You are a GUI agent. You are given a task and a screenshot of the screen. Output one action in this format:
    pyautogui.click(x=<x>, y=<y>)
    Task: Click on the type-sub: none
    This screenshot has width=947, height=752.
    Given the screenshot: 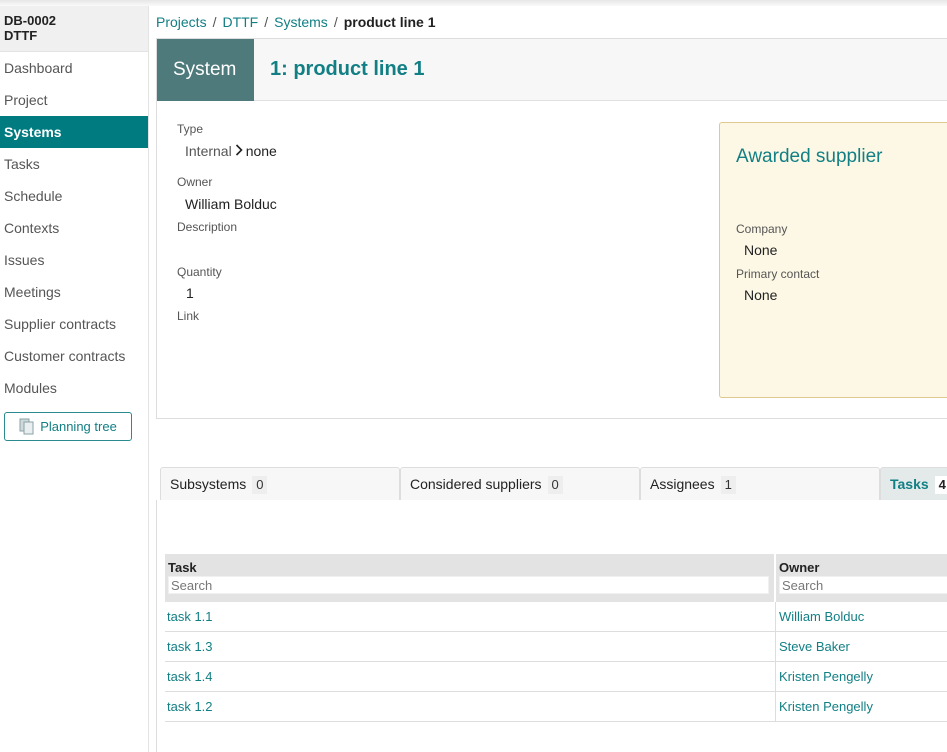 What is the action you would take?
    pyautogui.click(x=261, y=151)
    